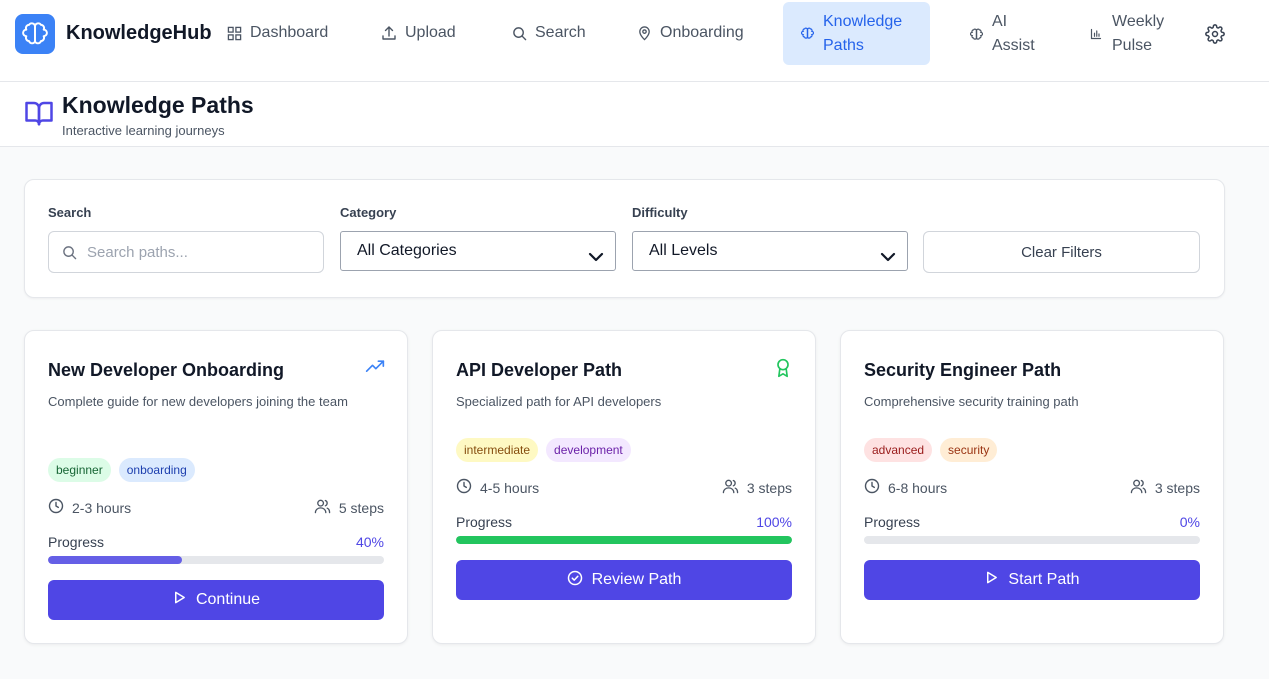 This screenshot has width=1269, height=679. I want to click on nav-weekly-pulse-line1: Weekly, so click(1138, 21).